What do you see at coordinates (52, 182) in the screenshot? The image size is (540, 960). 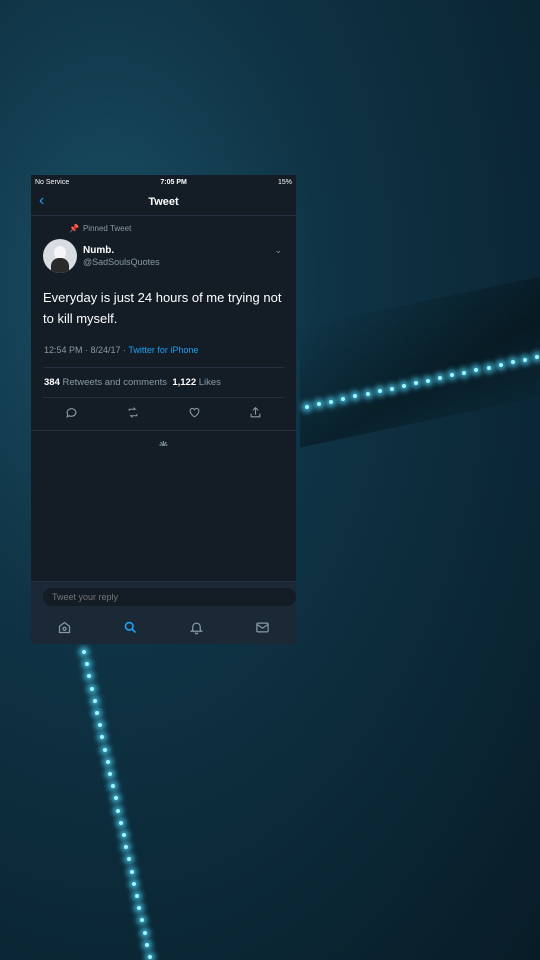 I see `carrier-label: No Service` at bounding box center [52, 182].